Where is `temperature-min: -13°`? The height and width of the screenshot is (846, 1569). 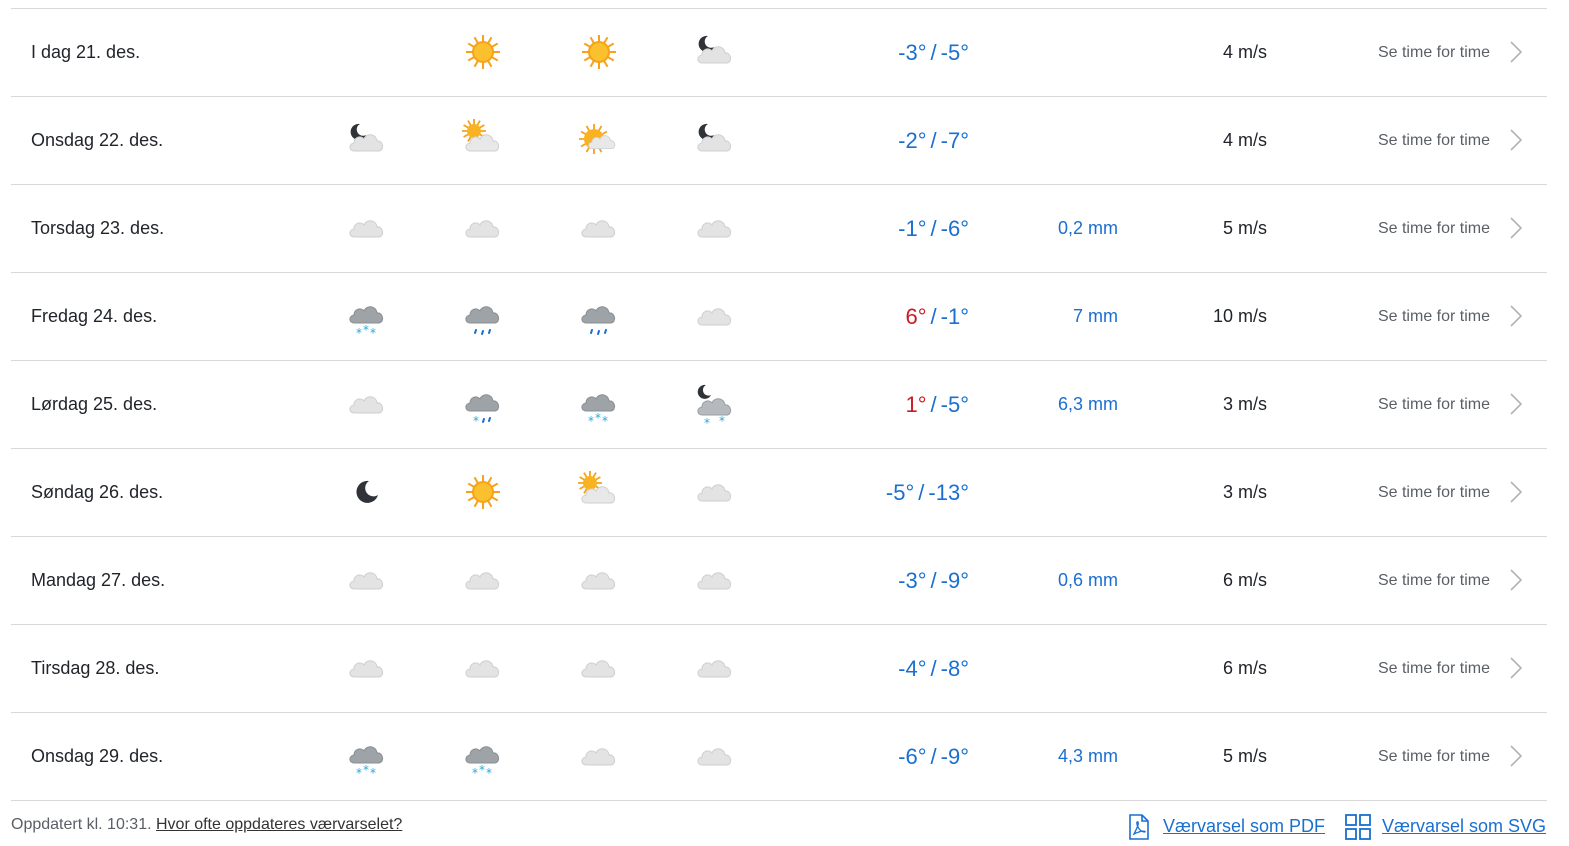 temperature-min: -13° is located at coordinates (948, 492).